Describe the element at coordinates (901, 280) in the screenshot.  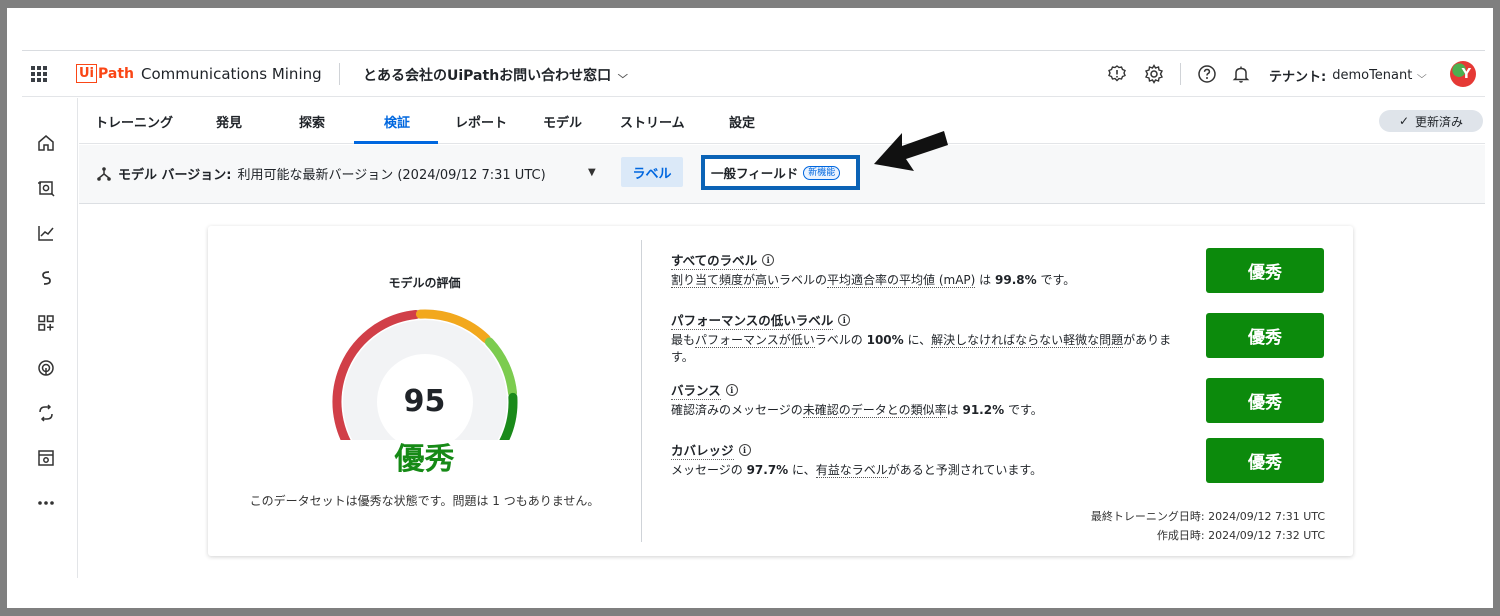
I see `term-link: 平均適合率の平均値 (mAP)` at that location.